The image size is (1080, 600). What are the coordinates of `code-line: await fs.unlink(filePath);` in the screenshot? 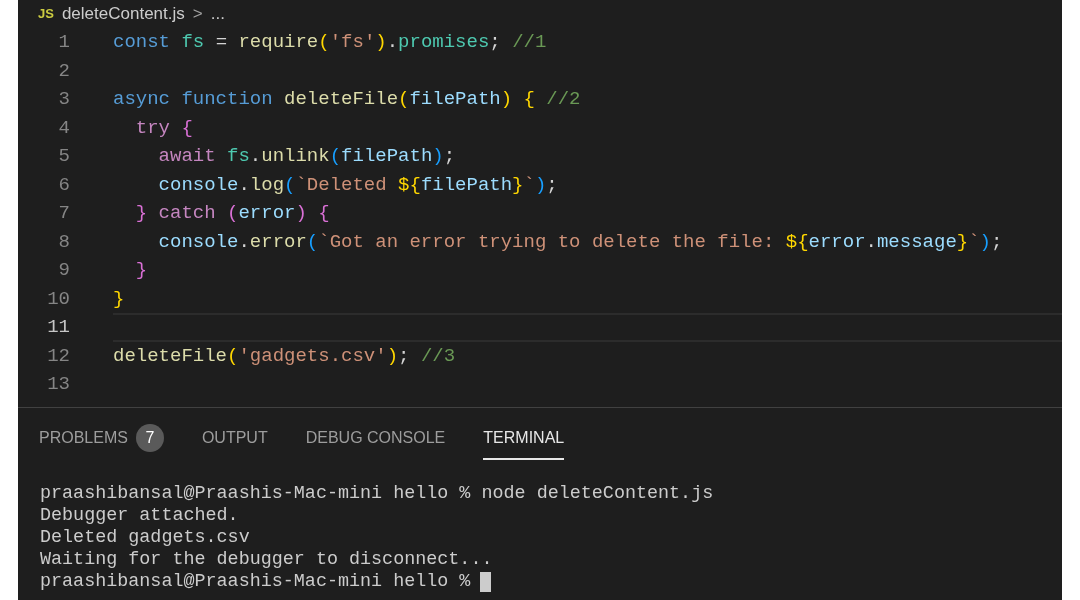 It's located at (306, 156).